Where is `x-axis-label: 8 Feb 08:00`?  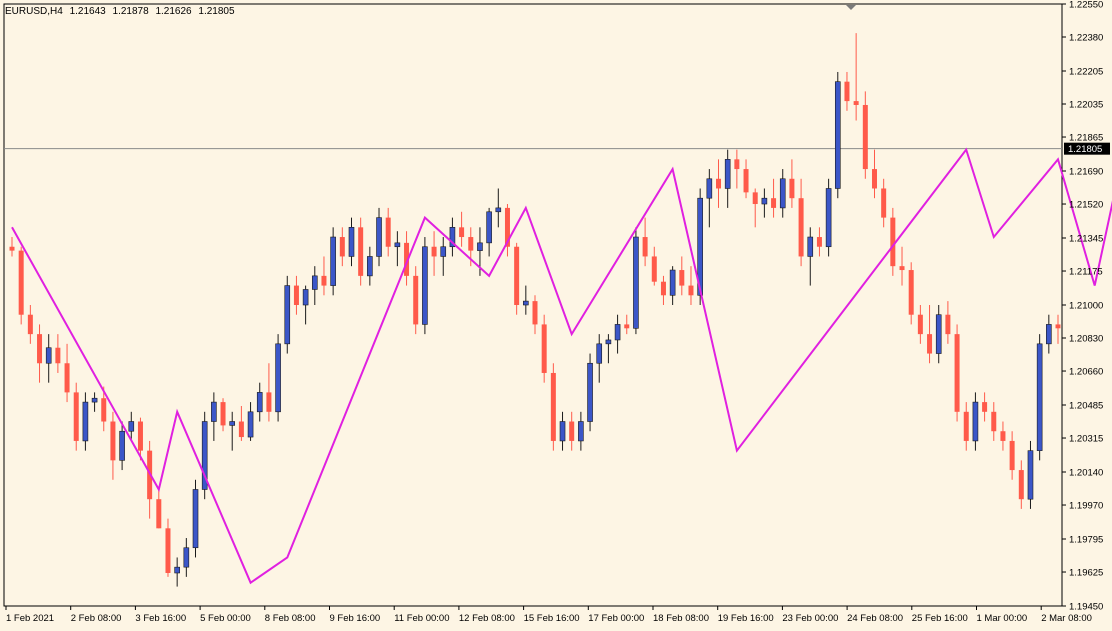 x-axis-label: 8 Feb 08:00 is located at coordinates (290, 618).